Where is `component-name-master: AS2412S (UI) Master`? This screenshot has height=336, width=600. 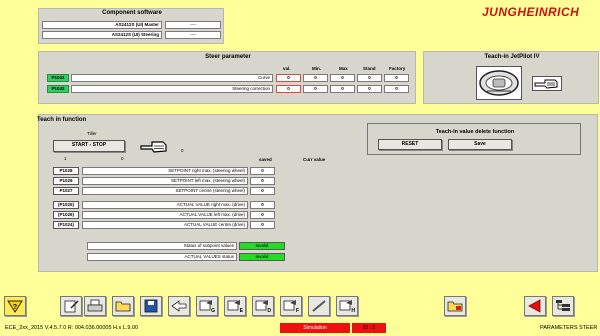
component-name-master: AS2412S (UI) Master is located at coordinates (102, 25).